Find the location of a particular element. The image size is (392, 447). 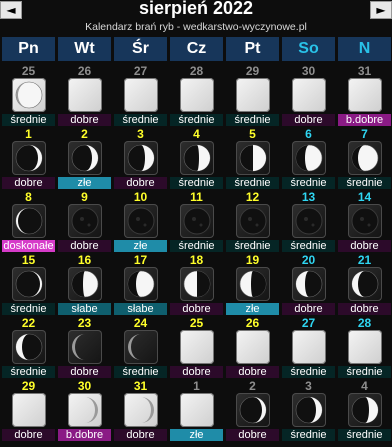

day-number: 21 is located at coordinates (364, 260).